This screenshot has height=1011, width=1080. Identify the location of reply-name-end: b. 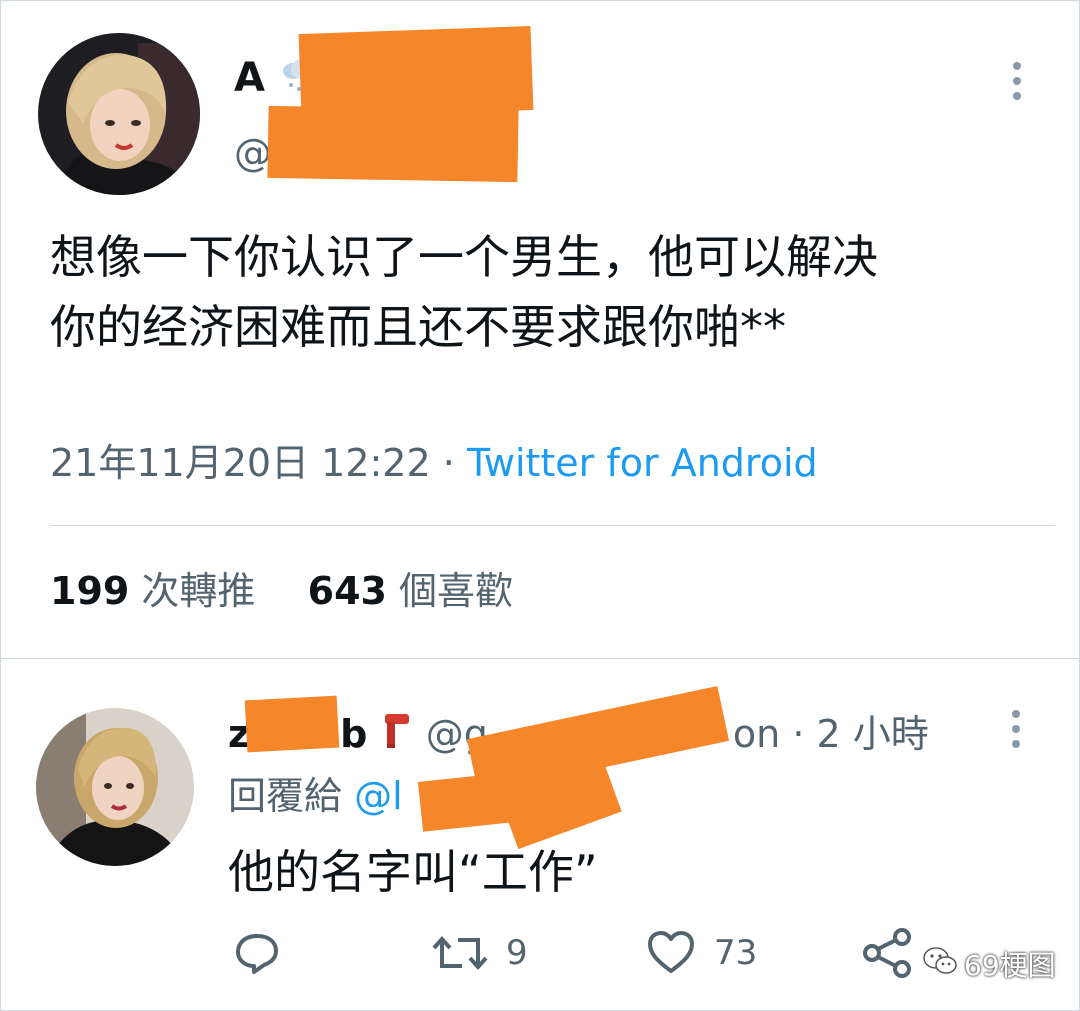
(354, 734).